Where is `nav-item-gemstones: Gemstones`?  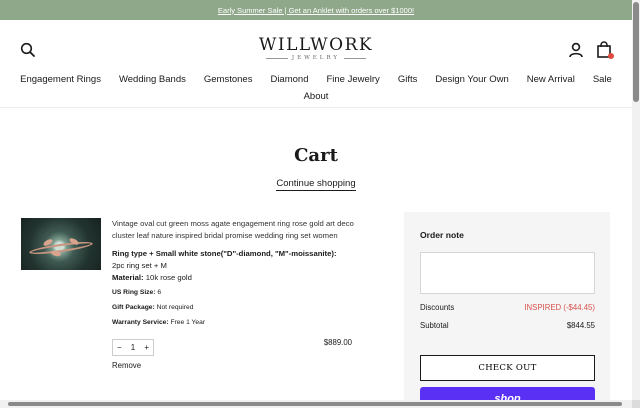
nav-item-gemstones: Gemstones is located at coordinates (228, 79).